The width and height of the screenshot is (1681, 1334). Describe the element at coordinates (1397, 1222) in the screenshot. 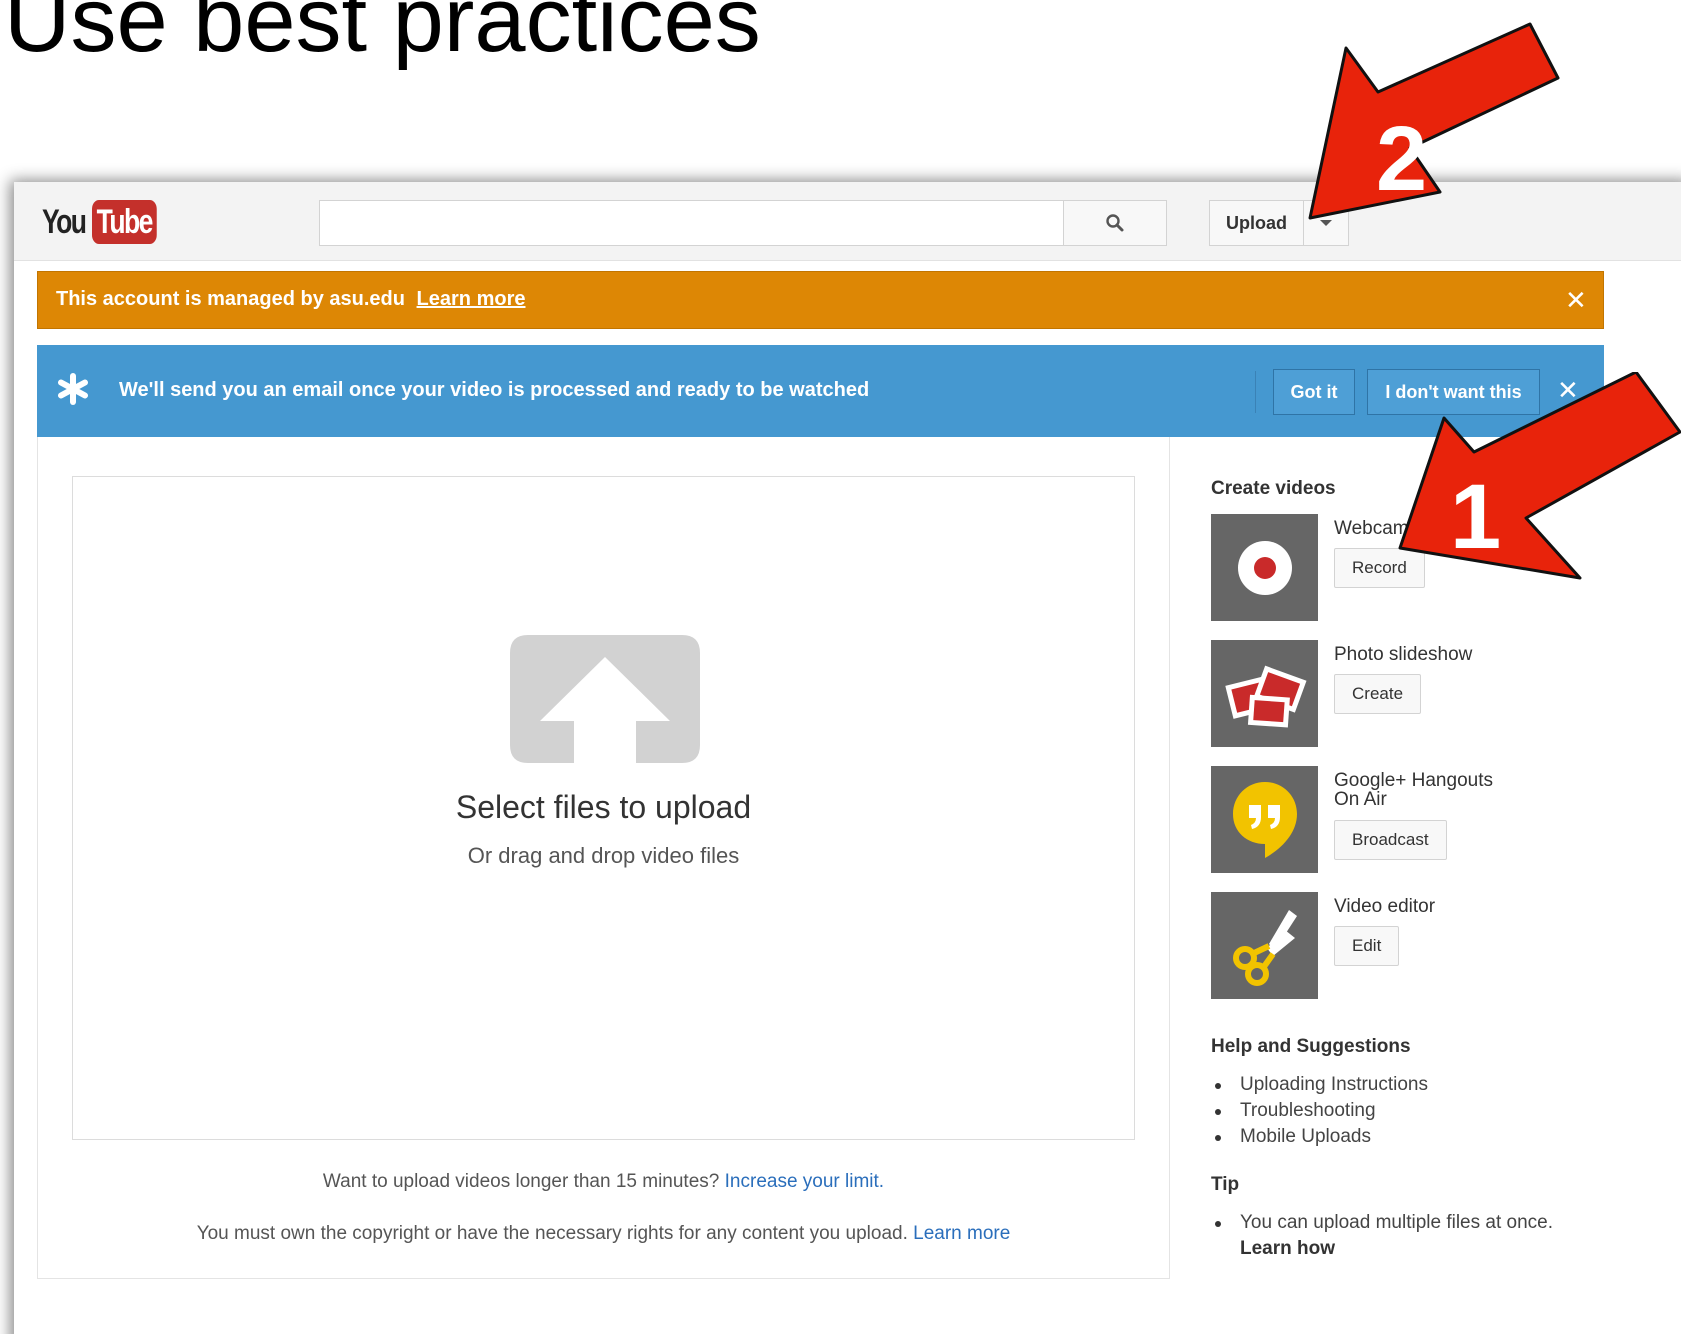

I see `tip-text: You can upload multiple files at once.` at that location.